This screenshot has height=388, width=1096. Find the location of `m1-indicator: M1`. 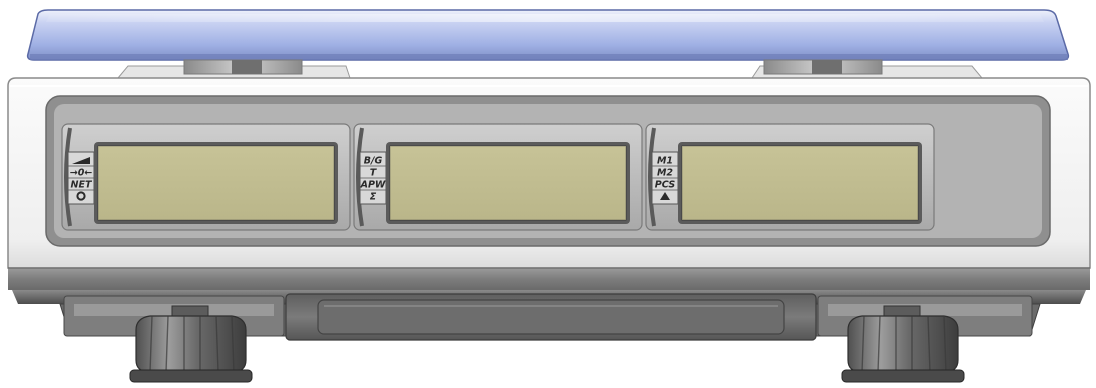

m1-indicator: M1 is located at coordinates (665, 161).